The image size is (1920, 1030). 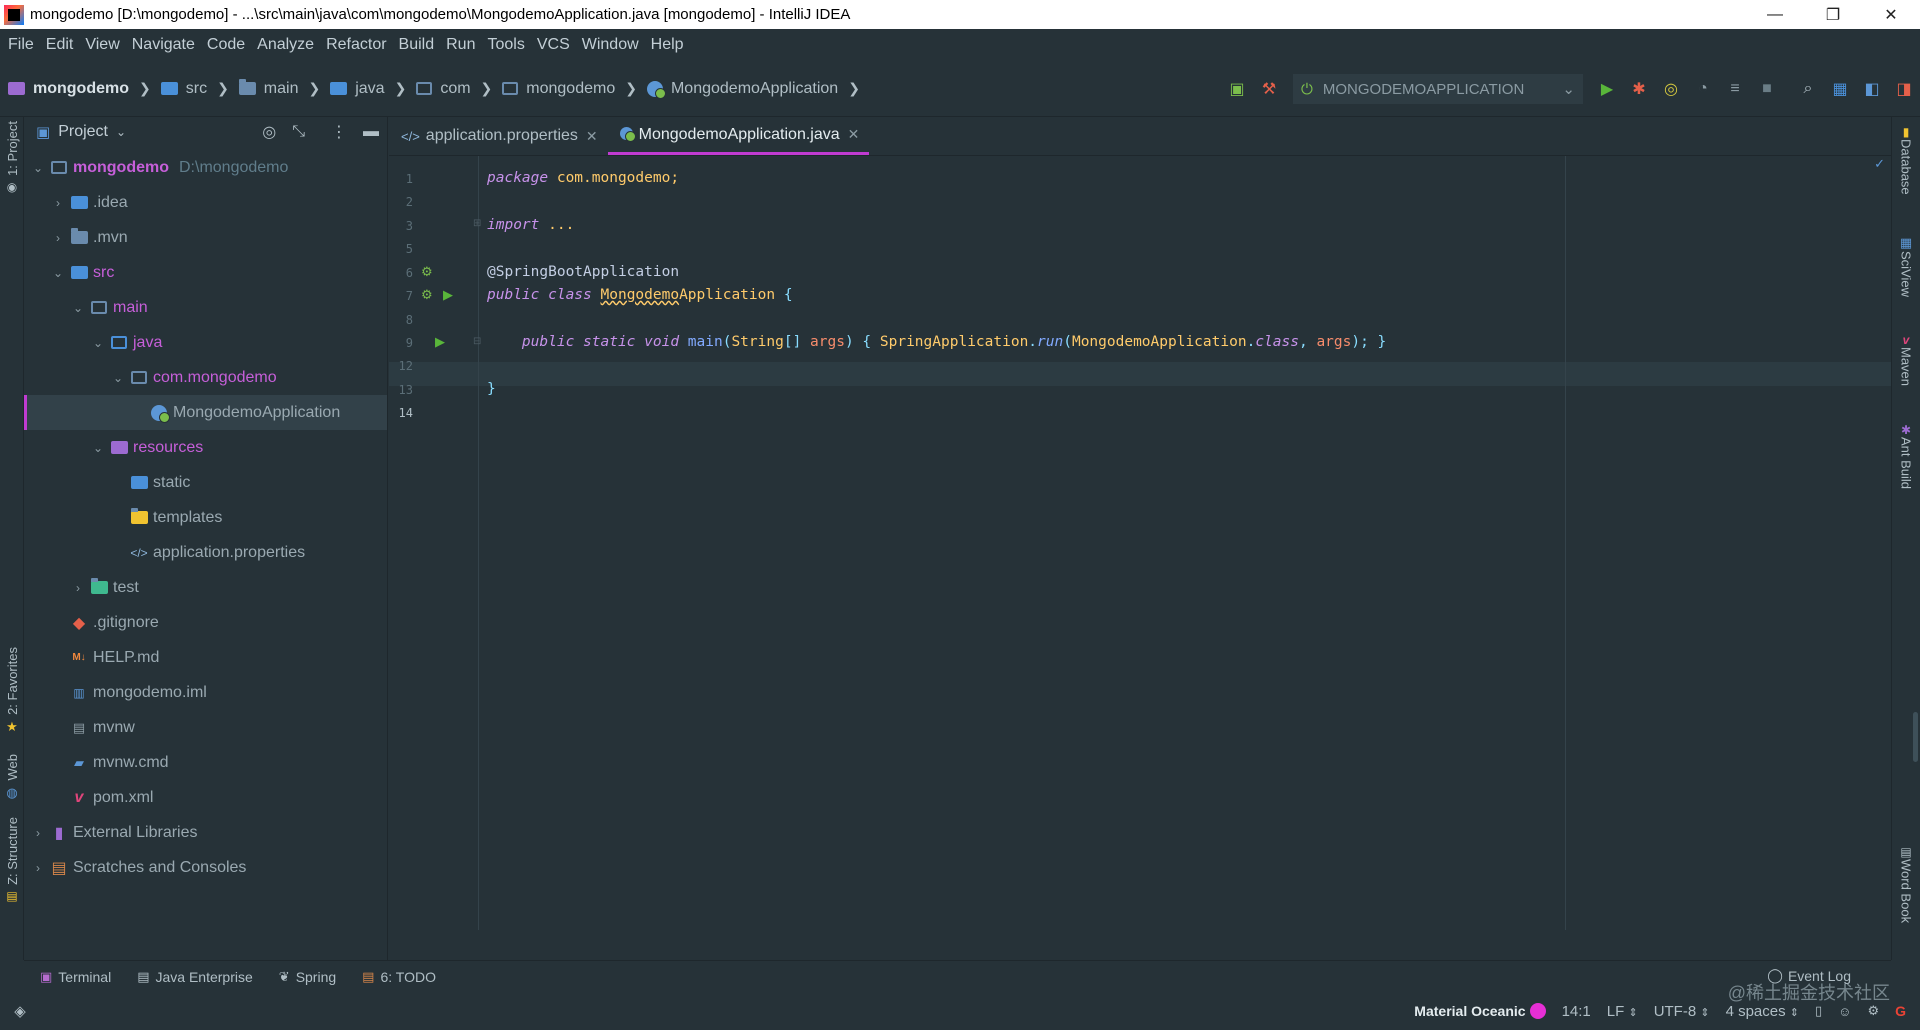 What do you see at coordinates (1906, 884) in the screenshot?
I see `word-book-tool-tab: ▤ Word Book` at bounding box center [1906, 884].